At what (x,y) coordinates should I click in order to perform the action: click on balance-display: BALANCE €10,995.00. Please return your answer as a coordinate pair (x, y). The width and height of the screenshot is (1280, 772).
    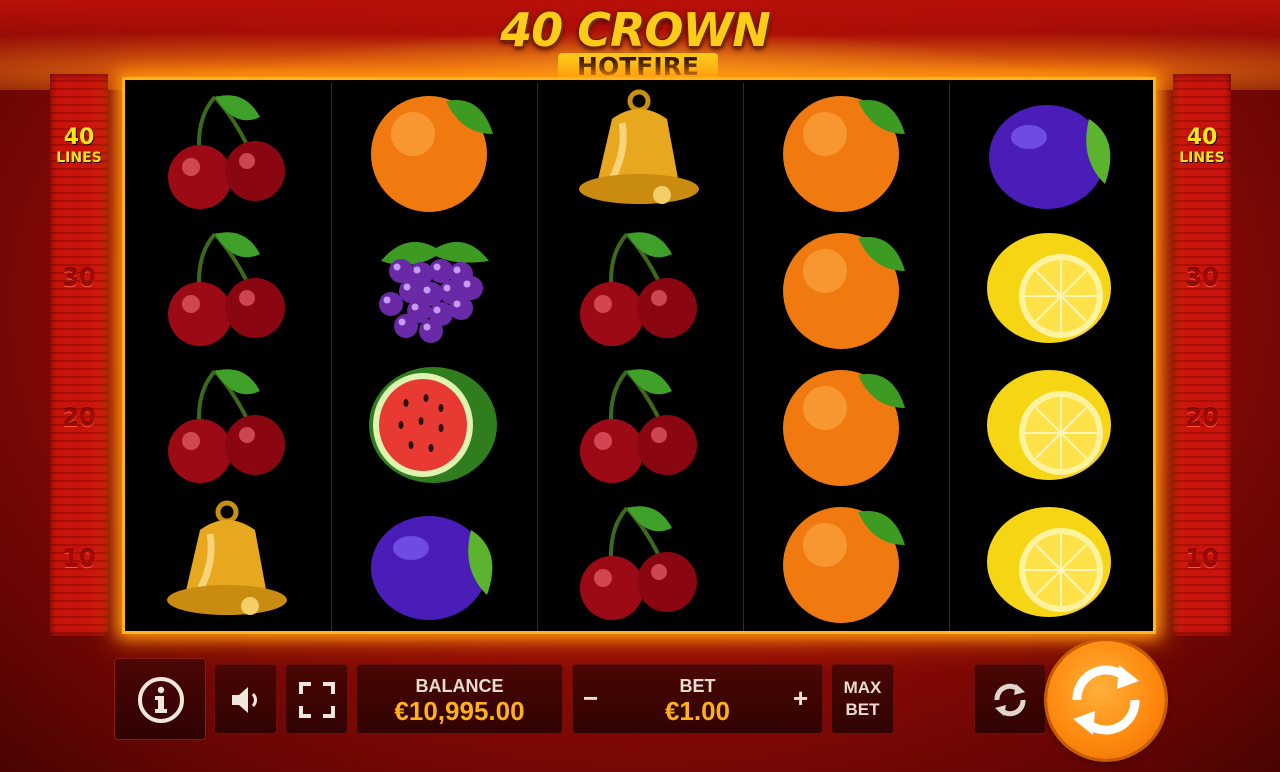
    Looking at the image, I should click on (459, 699).